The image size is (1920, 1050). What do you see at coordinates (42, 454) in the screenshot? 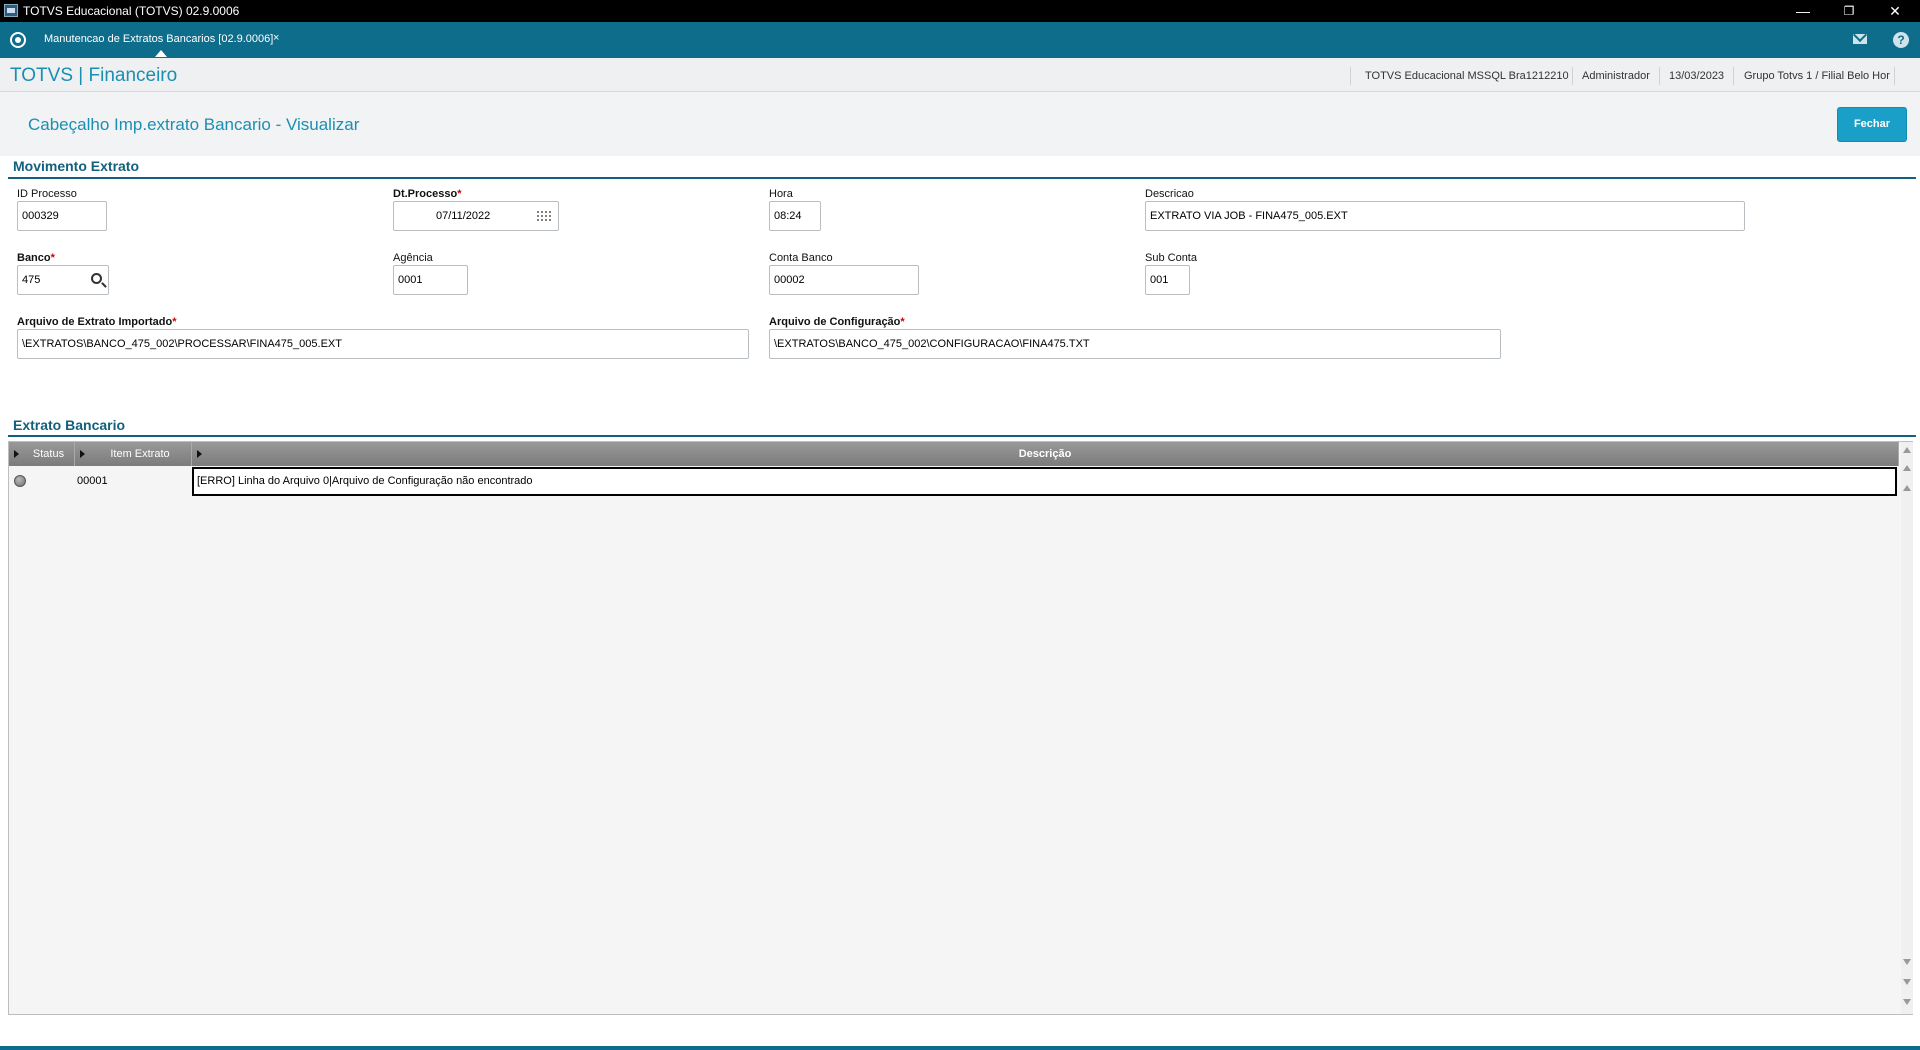
I see `column-header-status: Status` at bounding box center [42, 454].